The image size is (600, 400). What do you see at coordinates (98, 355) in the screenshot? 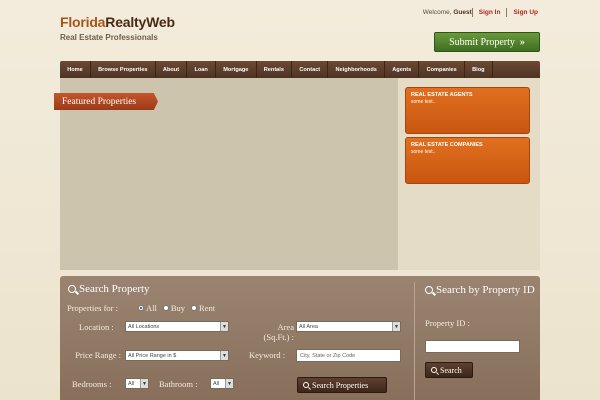
I see `price-range-label: Price Range :` at bounding box center [98, 355].